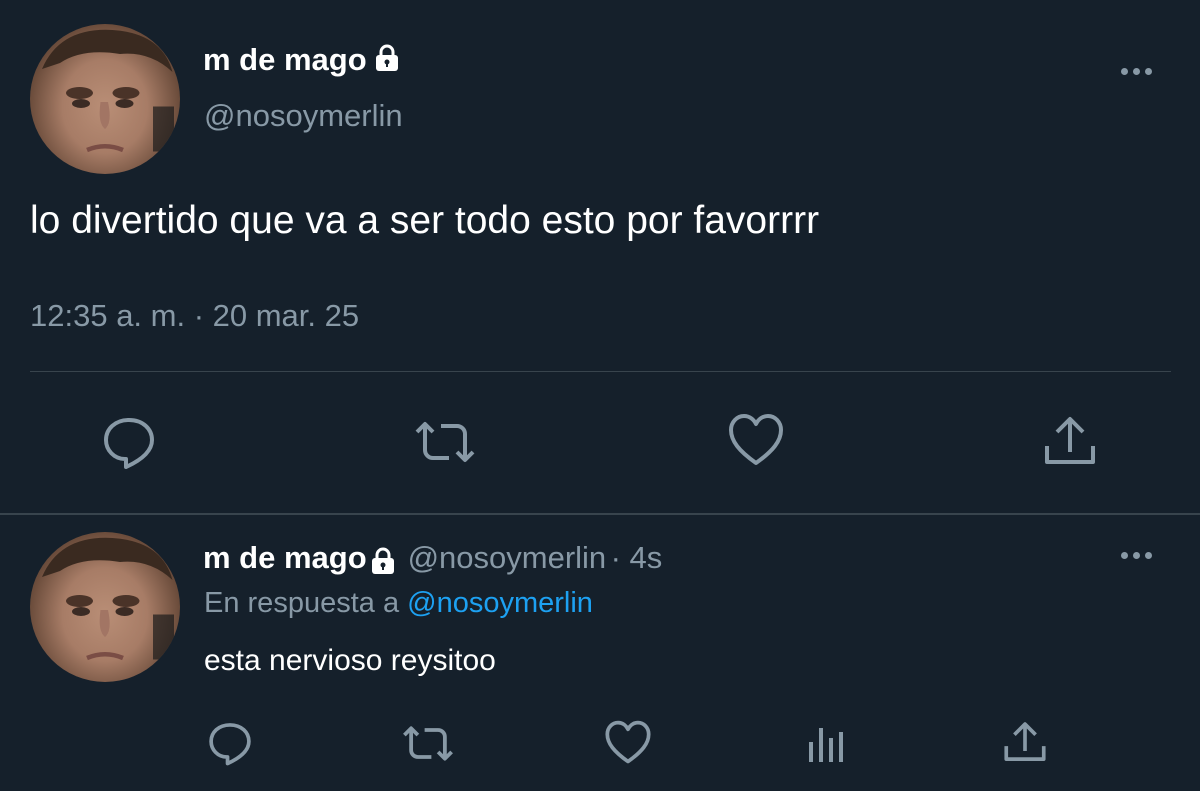 Image resolution: width=1200 pixels, height=791 pixels. What do you see at coordinates (507, 557) in the screenshot?
I see `reply-handle: @nosoymerlin` at bounding box center [507, 557].